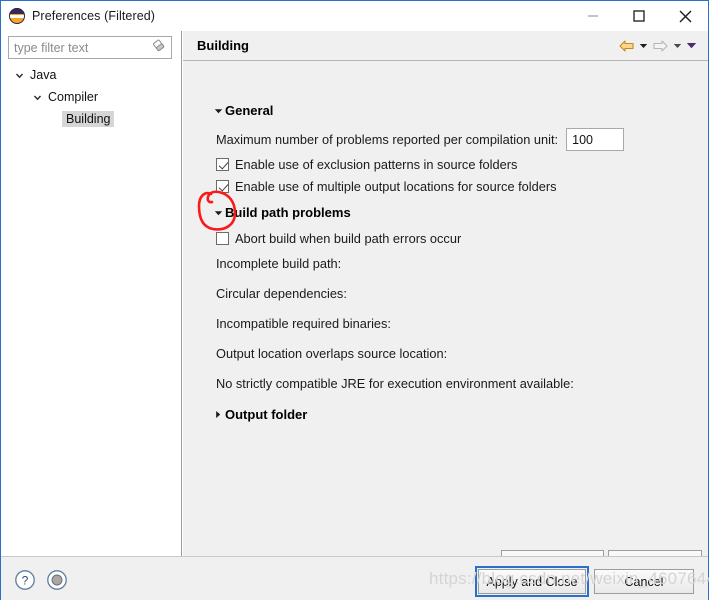 Image resolution: width=709 pixels, height=600 pixels. I want to click on section-header-output-folder: Output folder, so click(259, 414).